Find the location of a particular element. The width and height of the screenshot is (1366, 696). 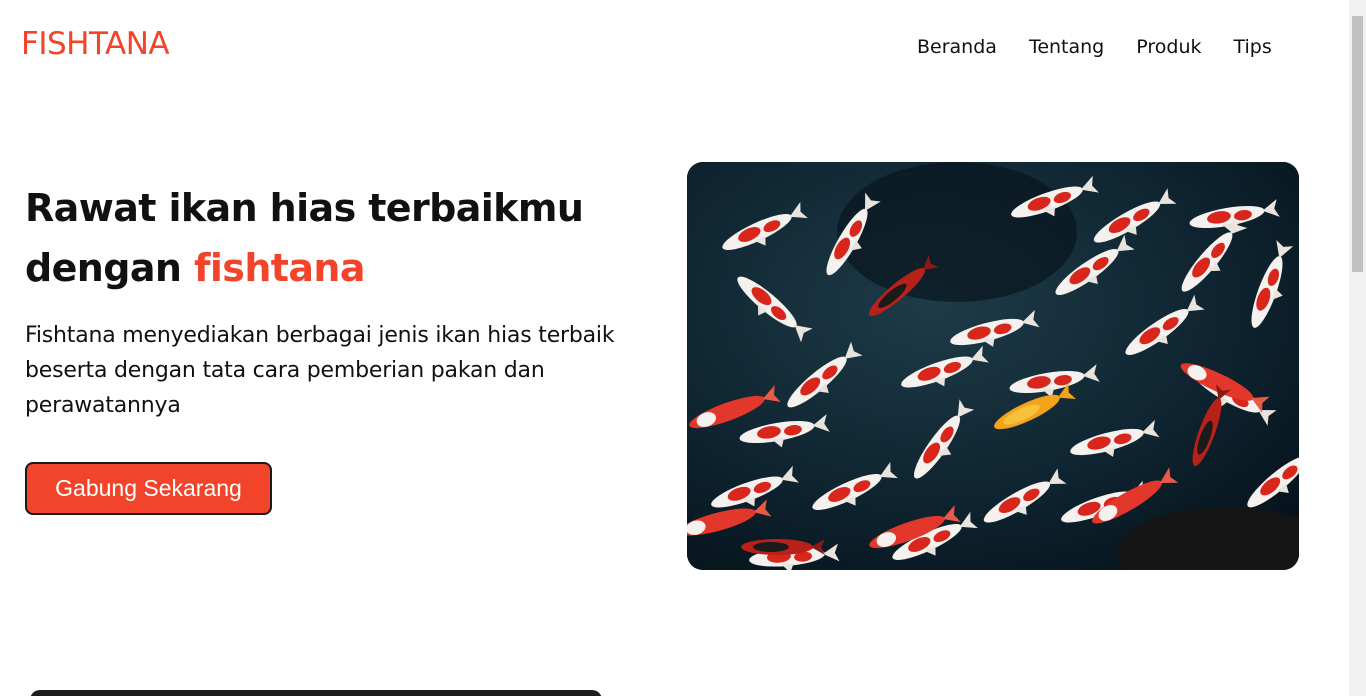

nav-item-tentang: Tentang is located at coordinates (1066, 47).